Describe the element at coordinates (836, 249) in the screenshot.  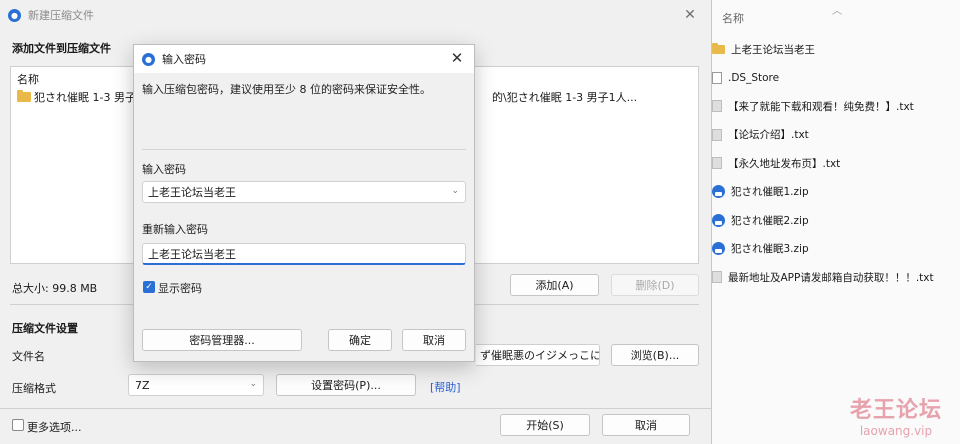
I see `list-item: 犯され催眠3.zip` at that location.